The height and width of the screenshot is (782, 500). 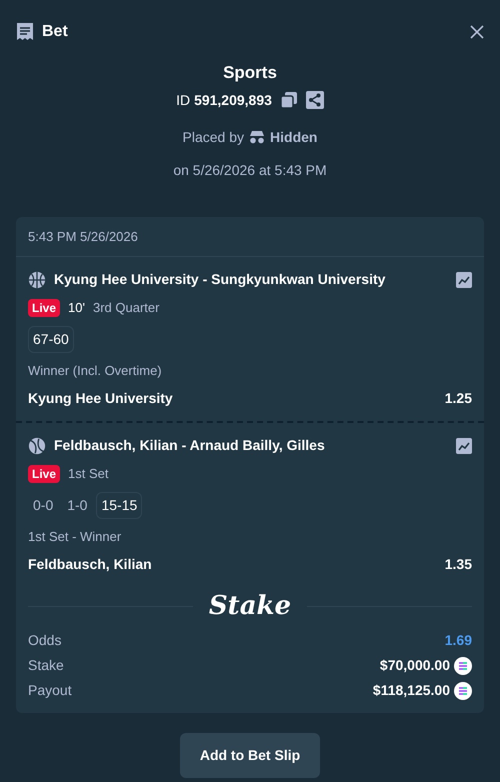 What do you see at coordinates (233, 100) in the screenshot?
I see `bet-id: 591,209,893` at bounding box center [233, 100].